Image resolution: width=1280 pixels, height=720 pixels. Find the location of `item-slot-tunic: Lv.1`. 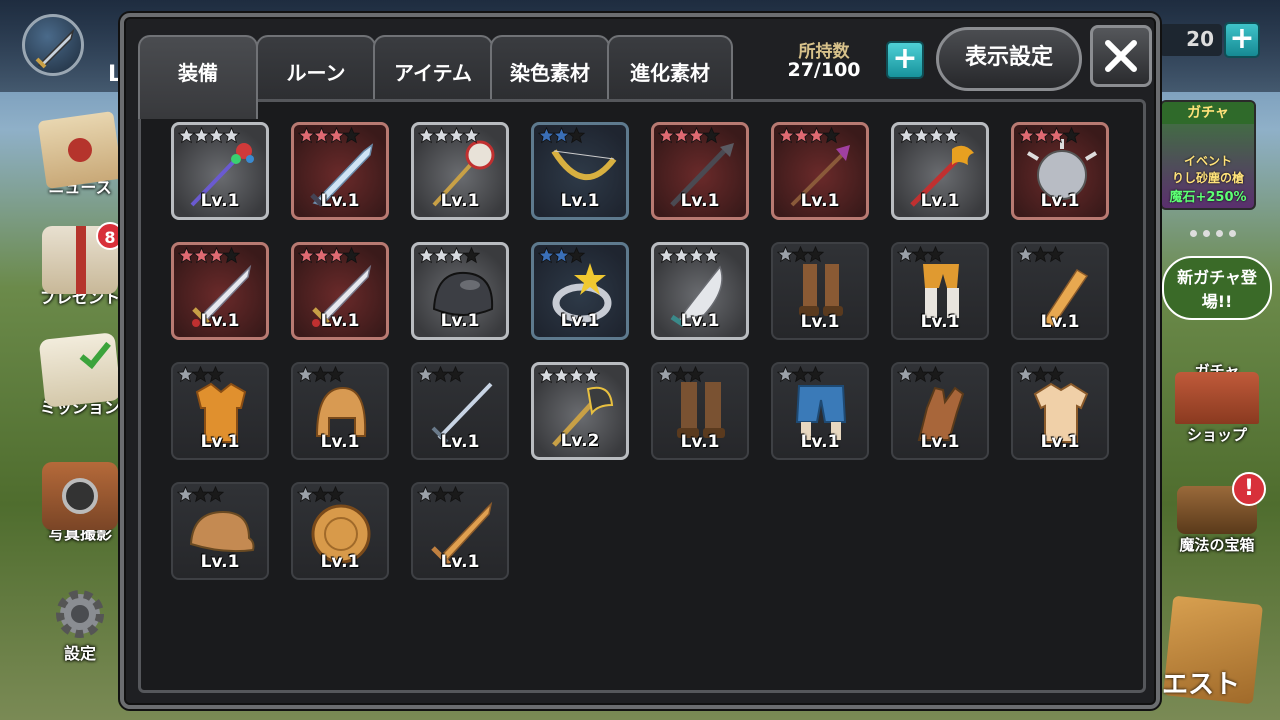

item-slot-tunic: Lv.1 is located at coordinates (1060, 411).